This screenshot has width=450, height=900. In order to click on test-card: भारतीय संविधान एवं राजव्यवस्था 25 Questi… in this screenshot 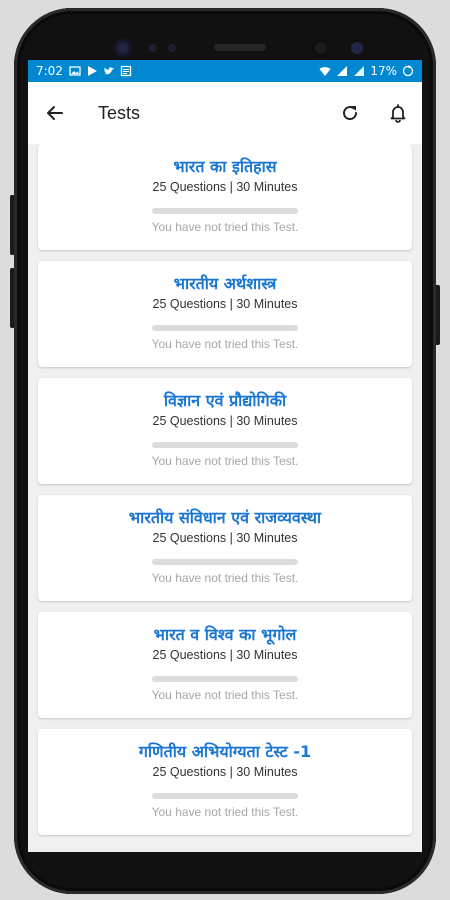, I will do `click(225, 548)`.